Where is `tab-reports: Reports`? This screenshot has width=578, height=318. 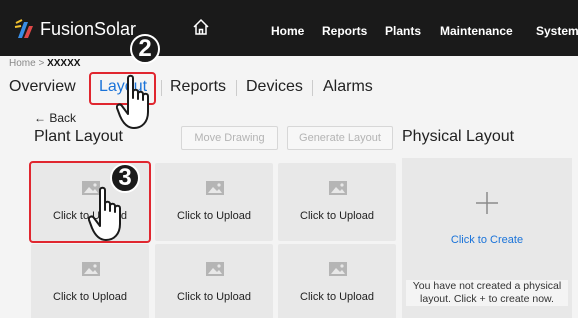 tab-reports: Reports is located at coordinates (198, 87).